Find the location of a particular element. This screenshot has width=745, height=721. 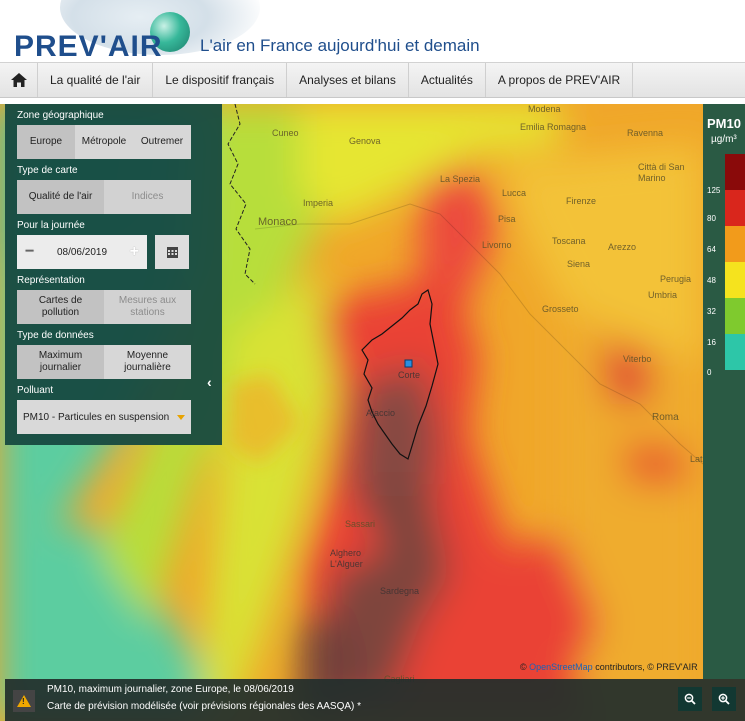

date-stepper: − 08/06/2019 + is located at coordinates (82, 252).